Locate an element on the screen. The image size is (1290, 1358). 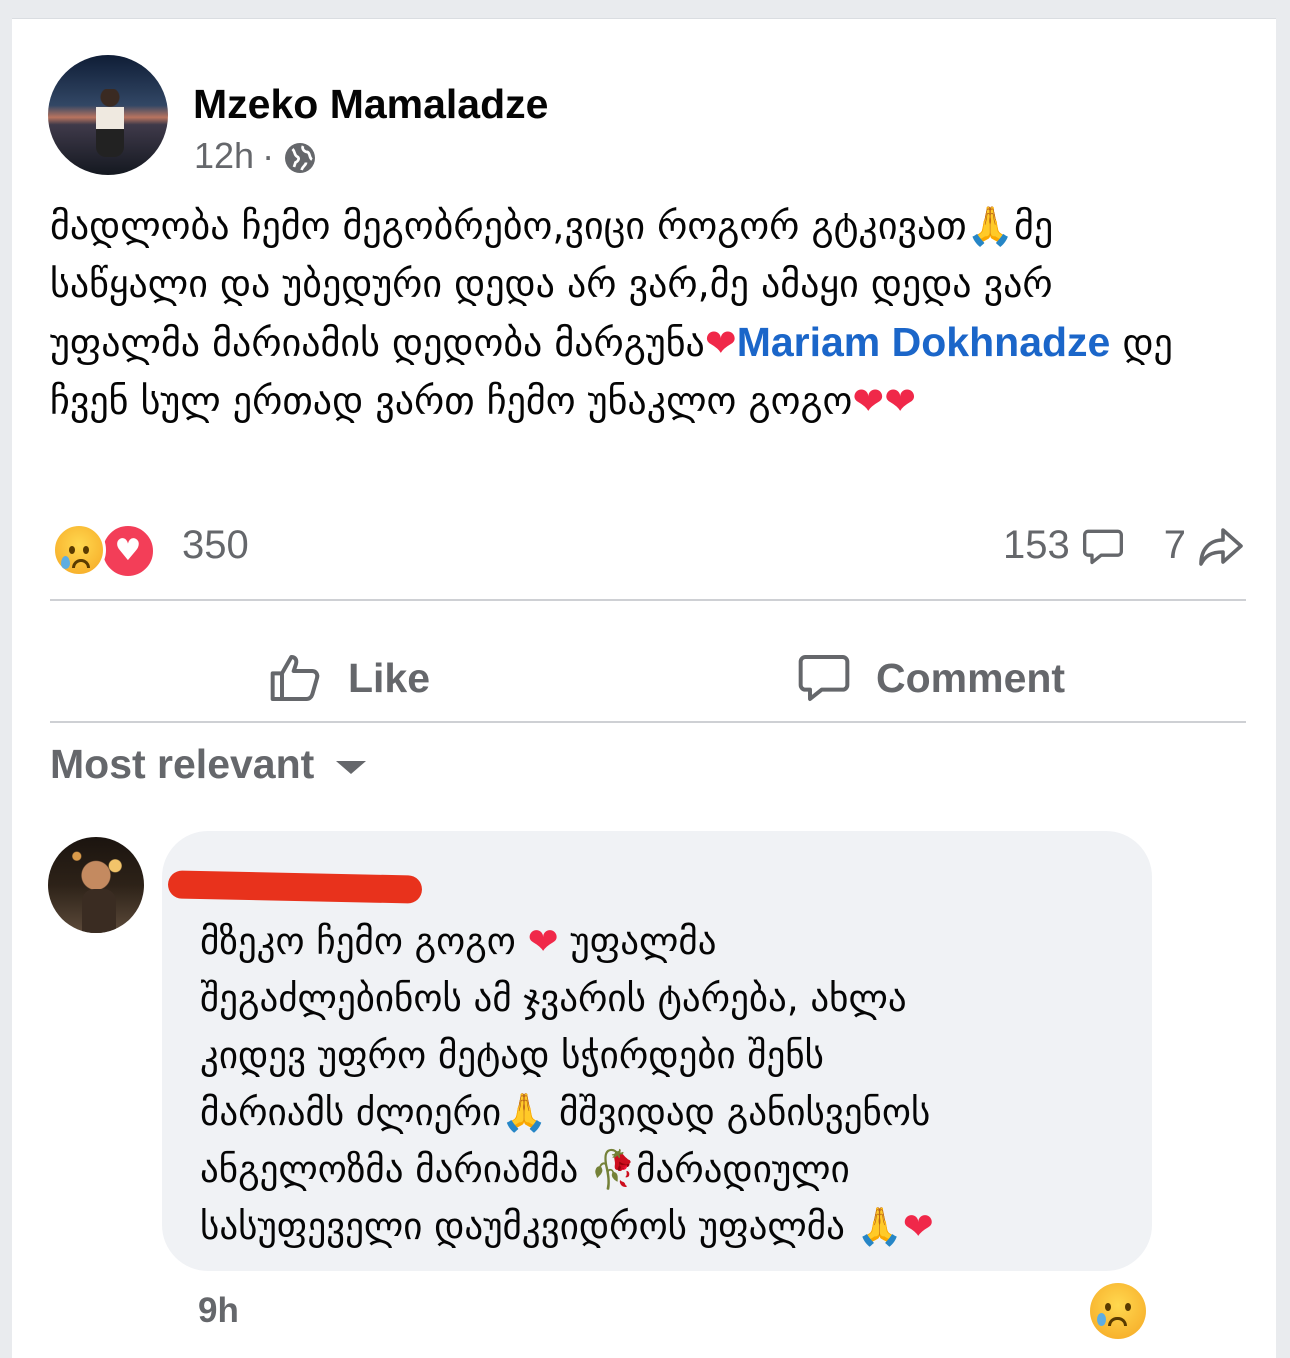
comment-line5-tail: მარადიული is located at coordinates (743, 1169).